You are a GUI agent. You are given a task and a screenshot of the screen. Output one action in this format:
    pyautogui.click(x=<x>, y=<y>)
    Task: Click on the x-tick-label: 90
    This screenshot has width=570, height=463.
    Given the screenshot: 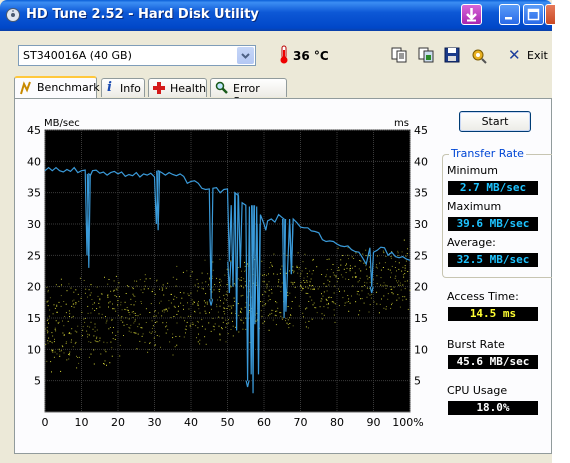 What is the action you would take?
    pyautogui.click(x=374, y=422)
    